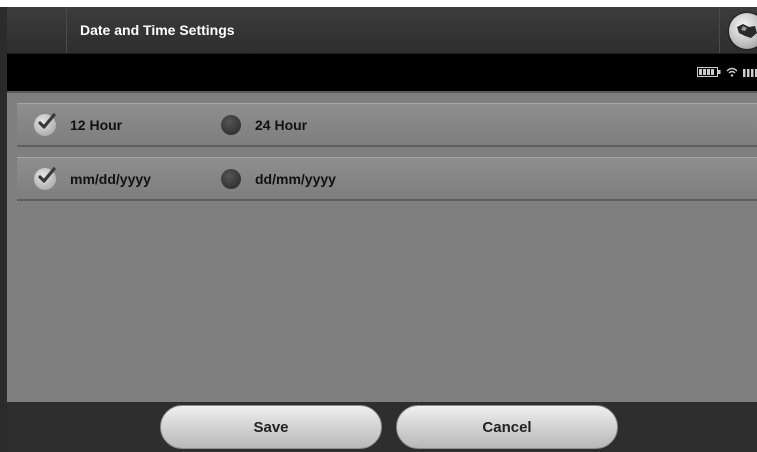 This screenshot has width=757, height=452. I want to click on option-mm-dd-yyyy: mm/dd/yyyy, so click(92, 179).